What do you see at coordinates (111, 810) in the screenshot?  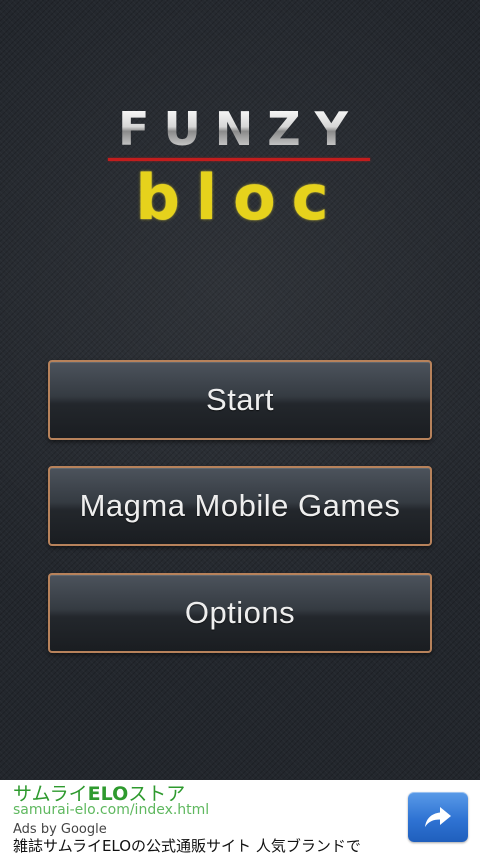 I see `ad-url: samurai-elo.com/index.html` at bounding box center [111, 810].